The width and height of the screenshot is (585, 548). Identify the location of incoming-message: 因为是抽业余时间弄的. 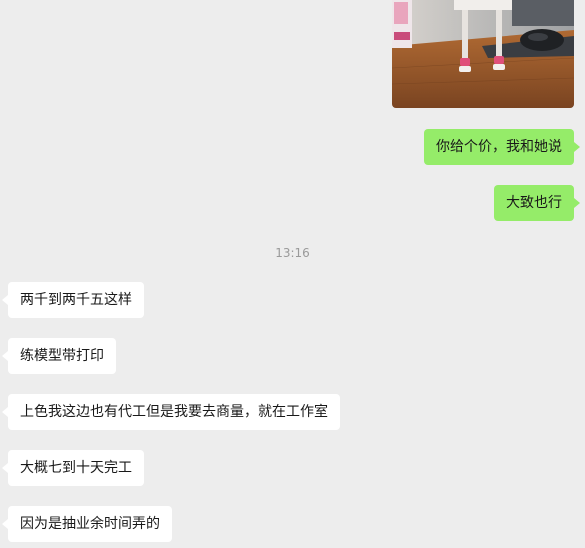
(87, 524).